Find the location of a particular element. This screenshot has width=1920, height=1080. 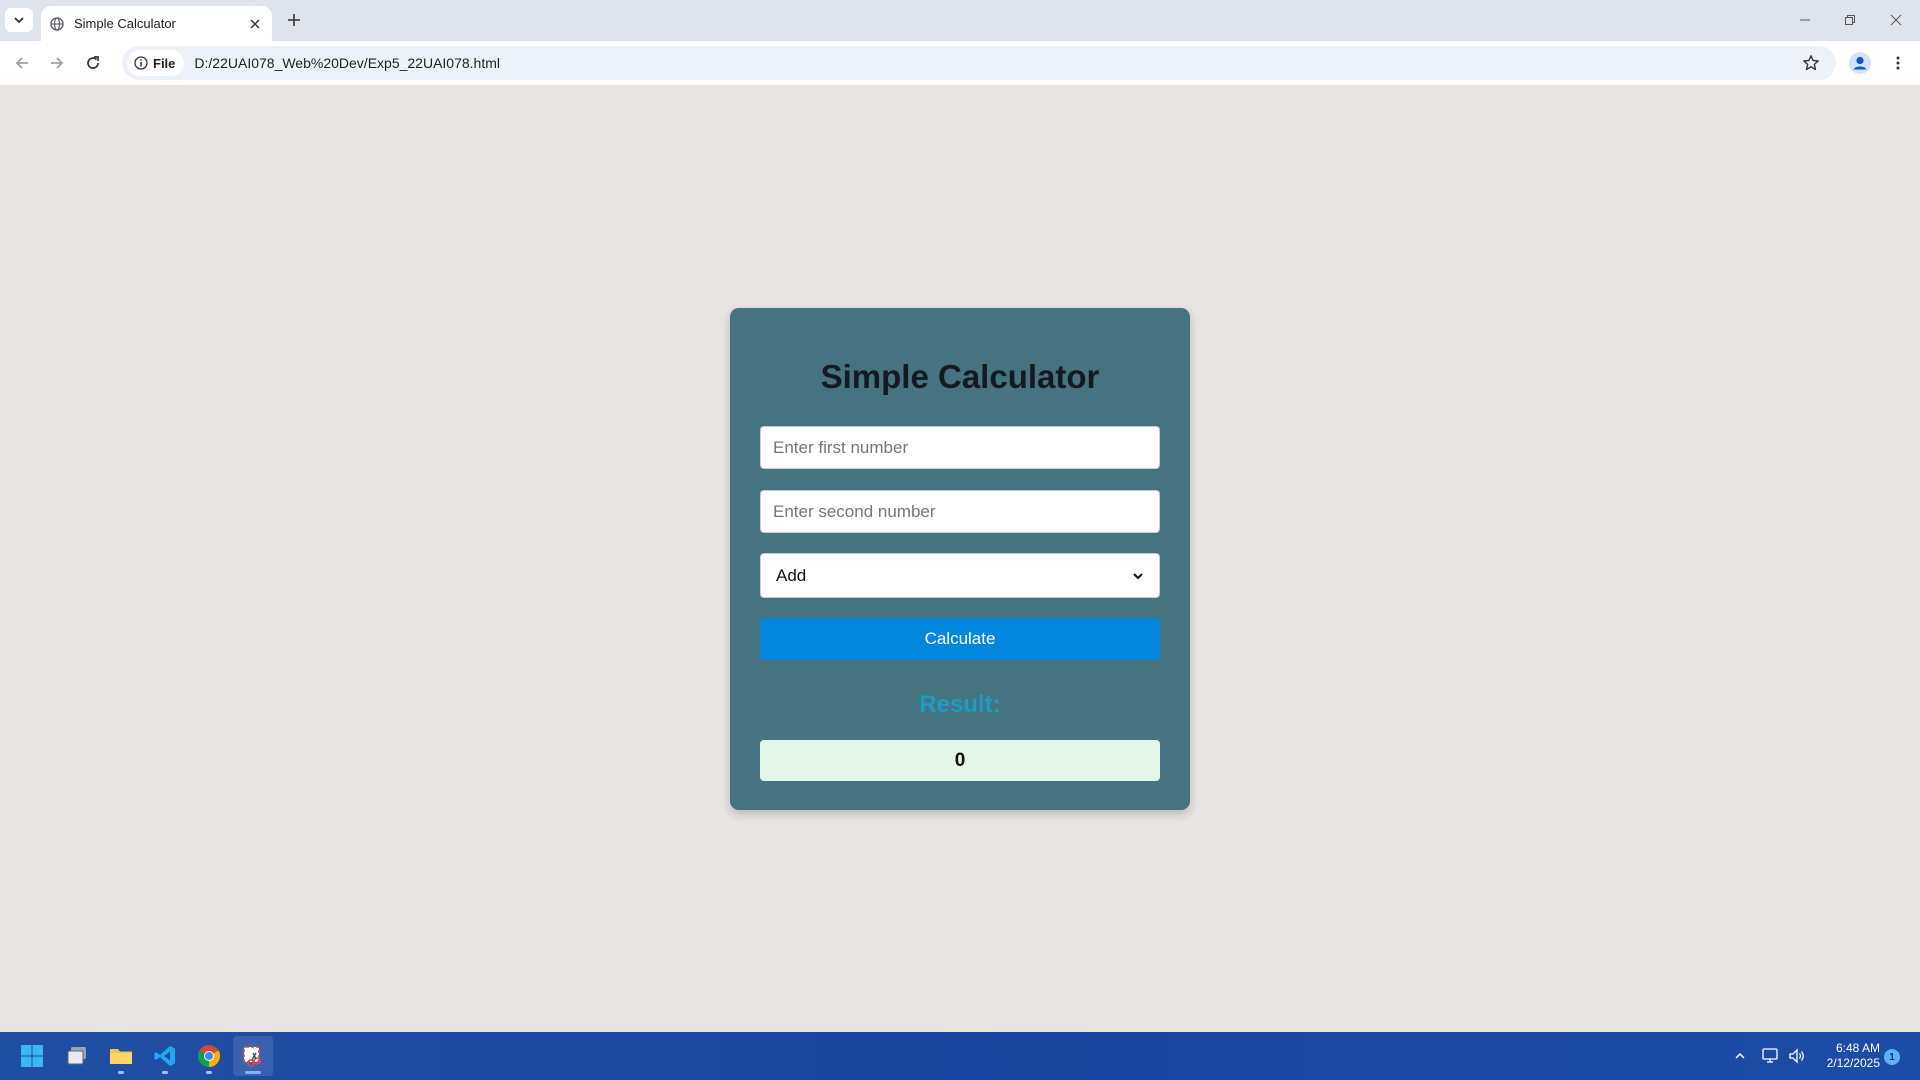

browser-tabstrip: Simple Calculator is located at coordinates (960, 20).